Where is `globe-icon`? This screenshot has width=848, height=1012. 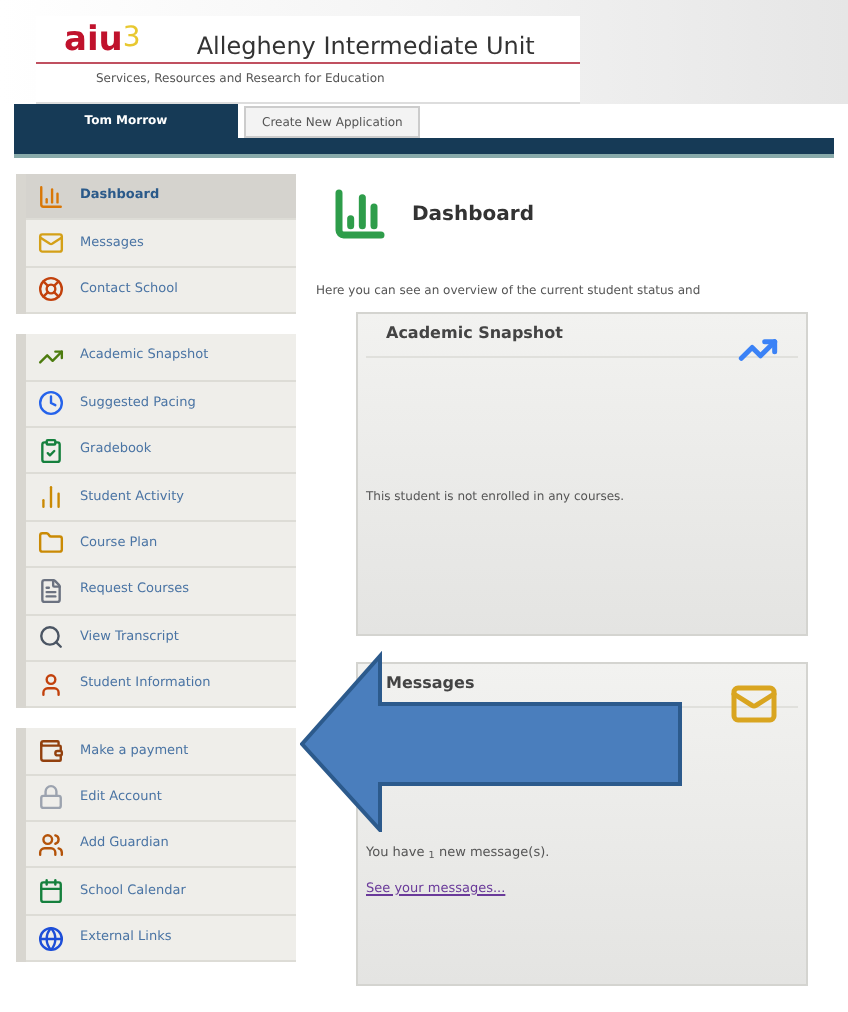
globe-icon is located at coordinates (51, 938).